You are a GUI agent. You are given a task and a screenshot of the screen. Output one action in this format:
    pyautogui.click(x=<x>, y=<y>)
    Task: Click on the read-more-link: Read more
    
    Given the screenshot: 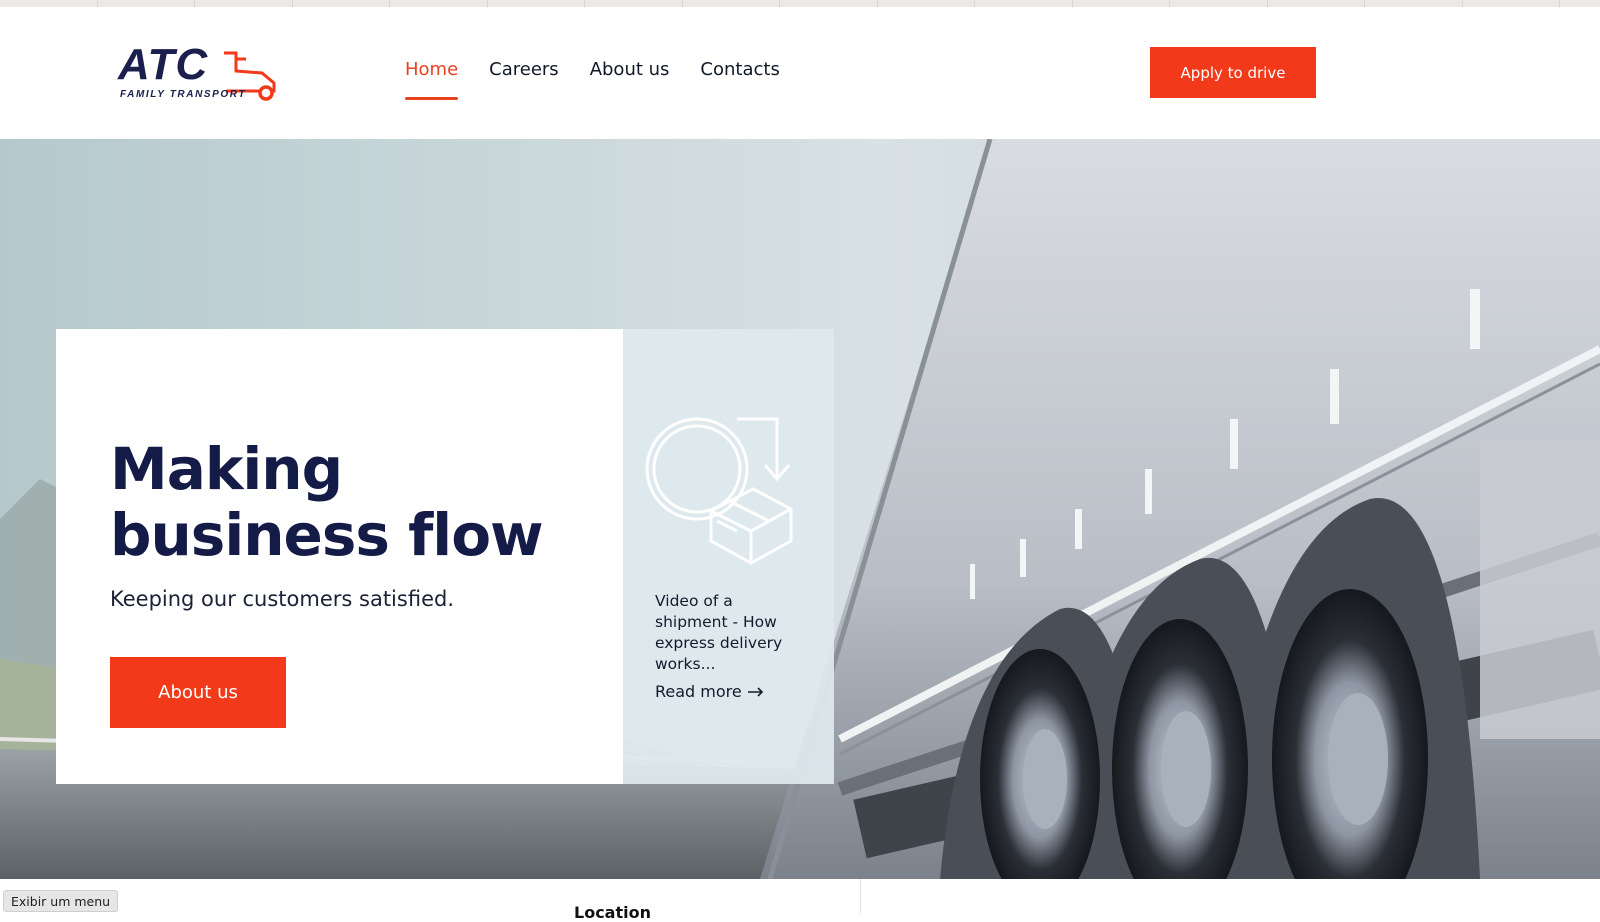 What is the action you would take?
    pyautogui.click(x=709, y=691)
    